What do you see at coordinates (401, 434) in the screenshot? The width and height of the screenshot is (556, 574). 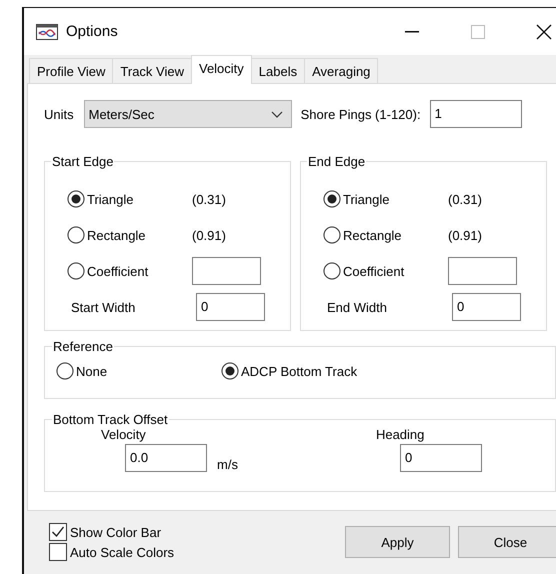 I see `heading-label: Heading` at bounding box center [401, 434].